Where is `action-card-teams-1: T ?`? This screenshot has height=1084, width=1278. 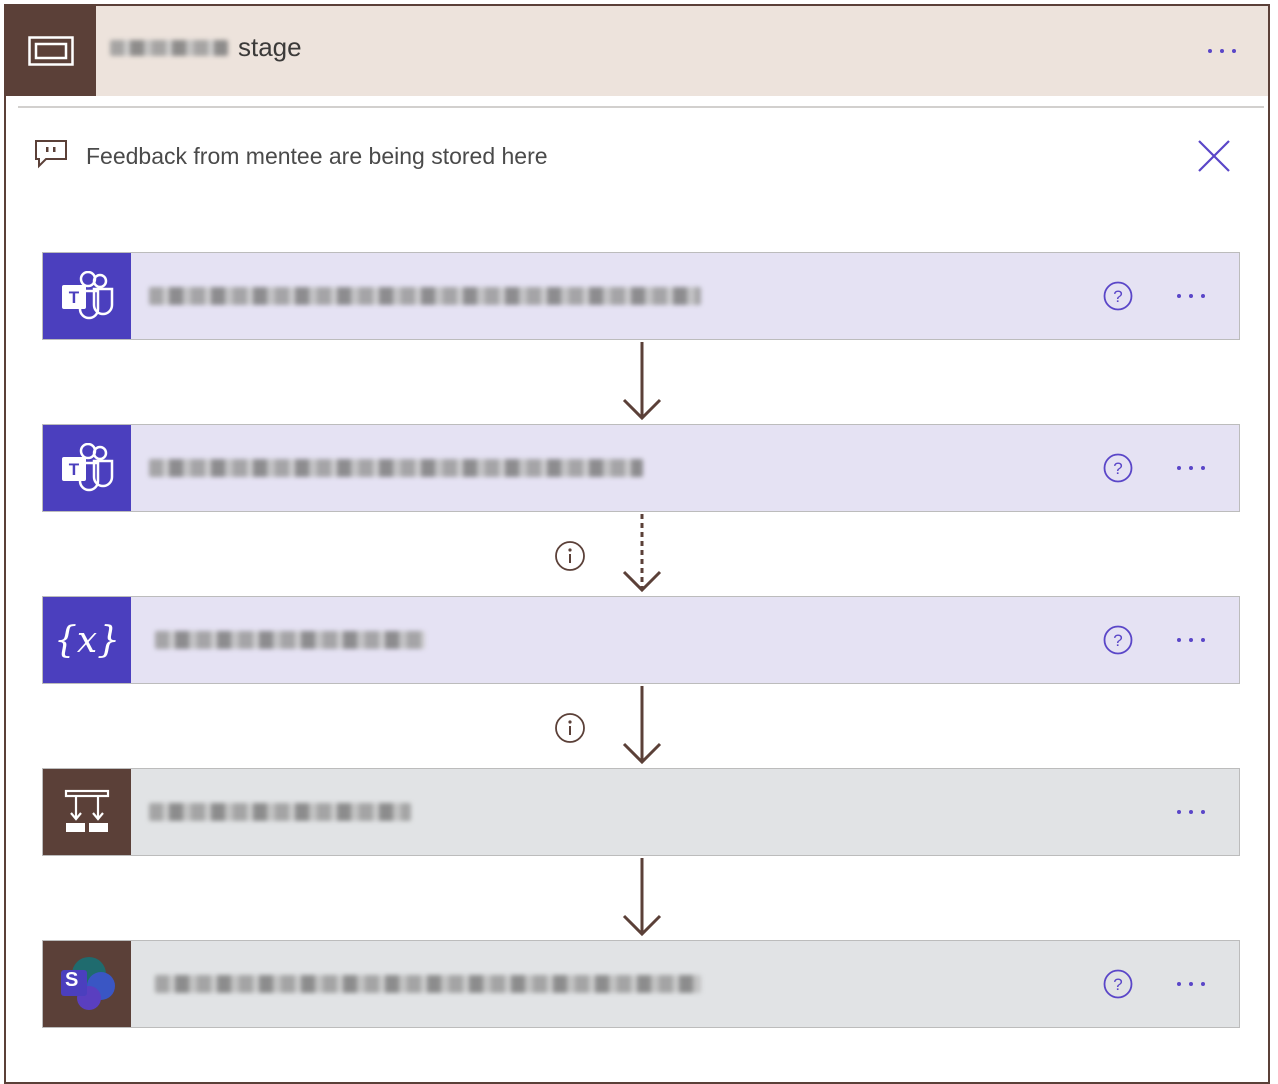
action-card-teams-1: T ? is located at coordinates (641, 296).